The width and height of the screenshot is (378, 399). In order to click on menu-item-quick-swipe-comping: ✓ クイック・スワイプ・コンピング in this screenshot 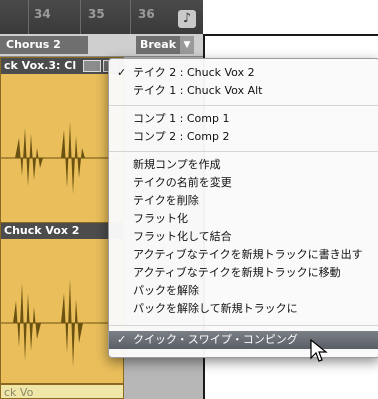, I will do `click(243, 340)`.